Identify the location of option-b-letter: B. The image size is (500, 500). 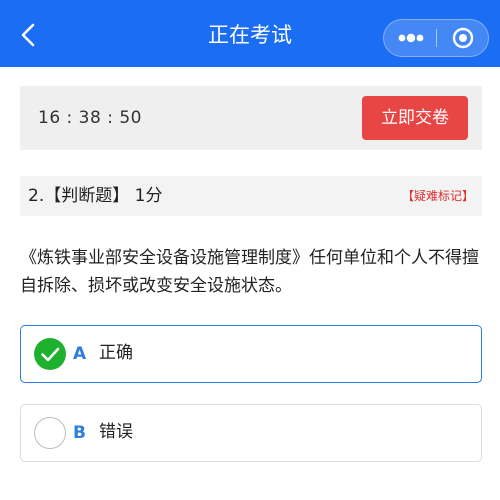
(79, 433).